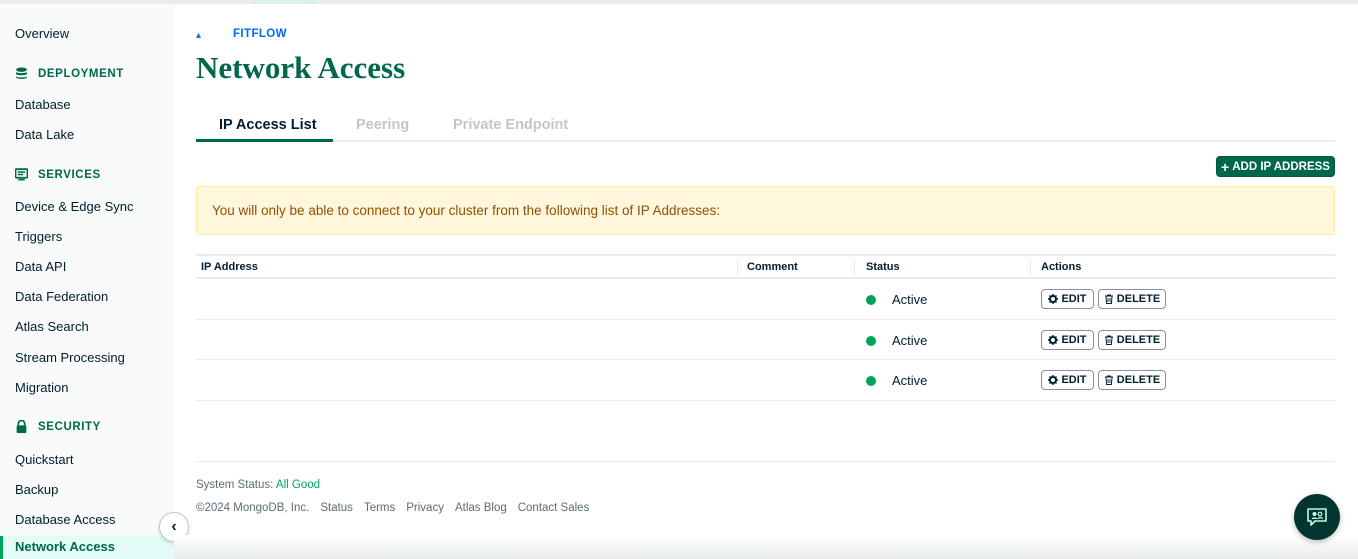  I want to click on footer-link-atlas-blog: Atlas Blog, so click(481, 508).